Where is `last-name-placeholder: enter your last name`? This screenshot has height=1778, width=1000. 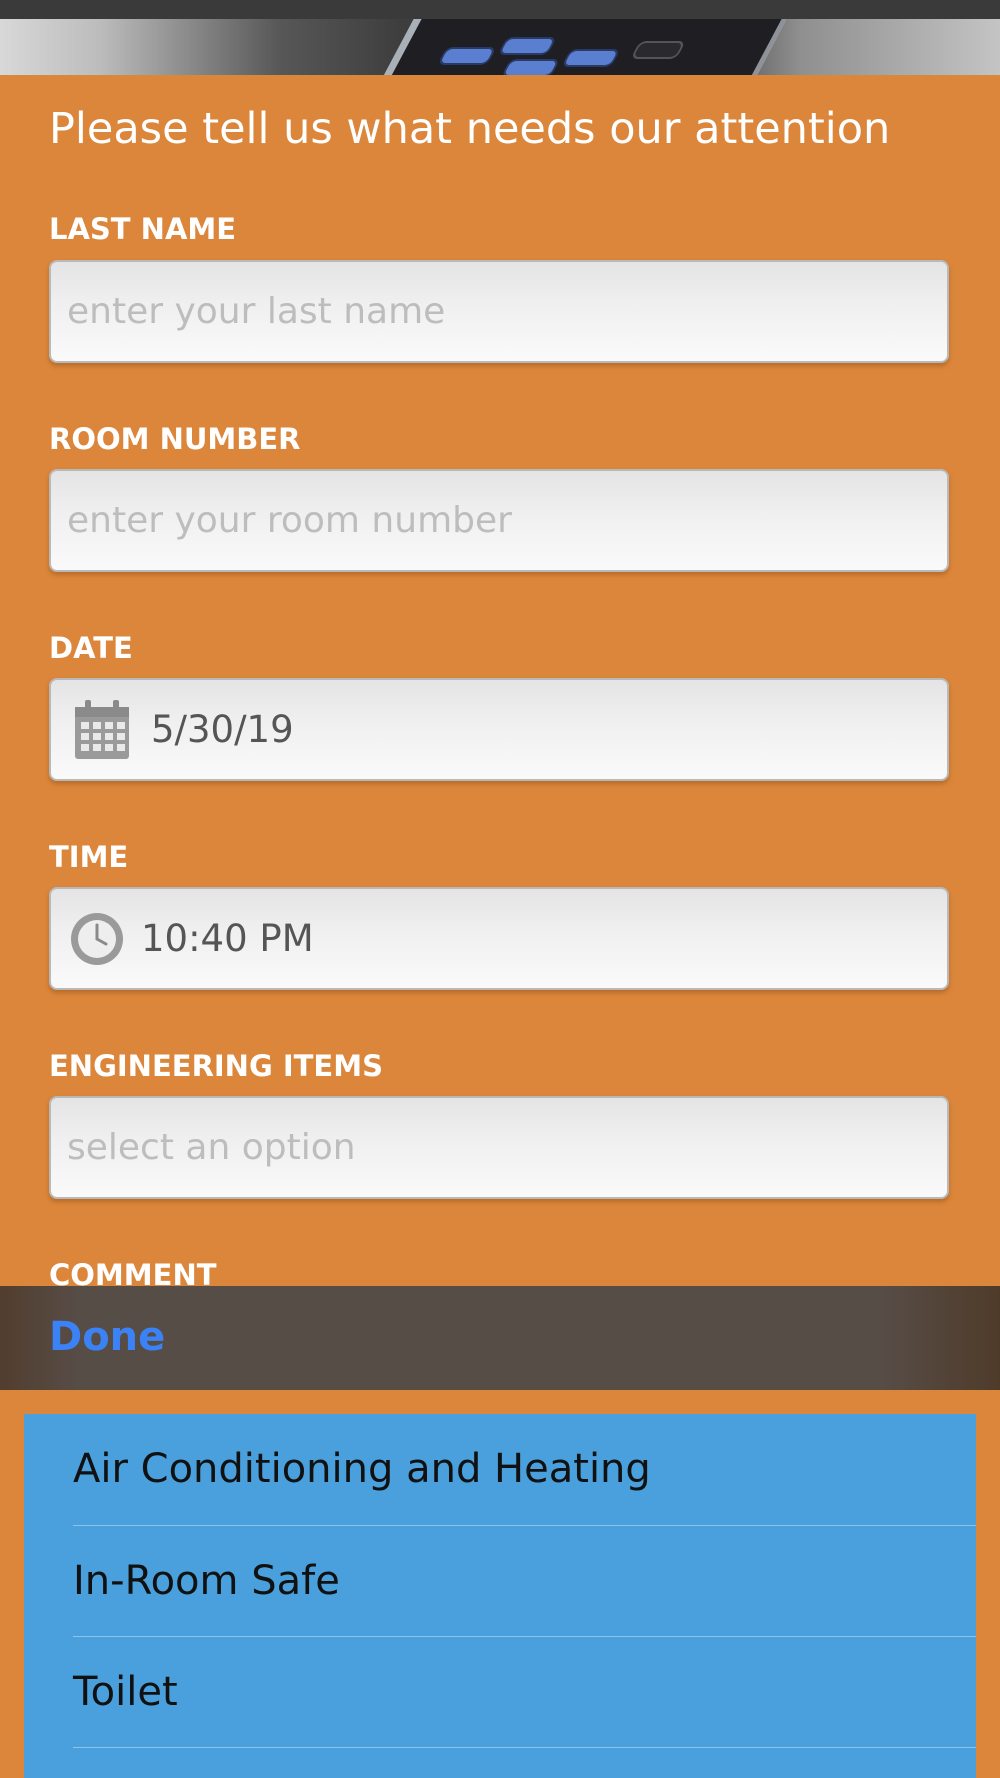 last-name-placeholder: enter your last name is located at coordinates (256, 311).